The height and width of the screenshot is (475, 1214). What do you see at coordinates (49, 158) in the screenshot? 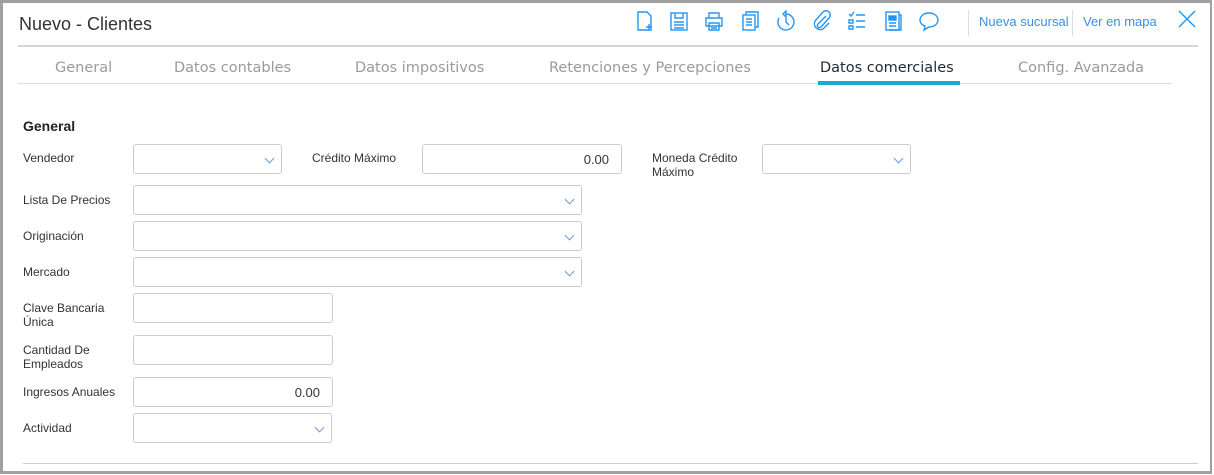
I see `vendedor-label: Vendedor` at bounding box center [49, 158].